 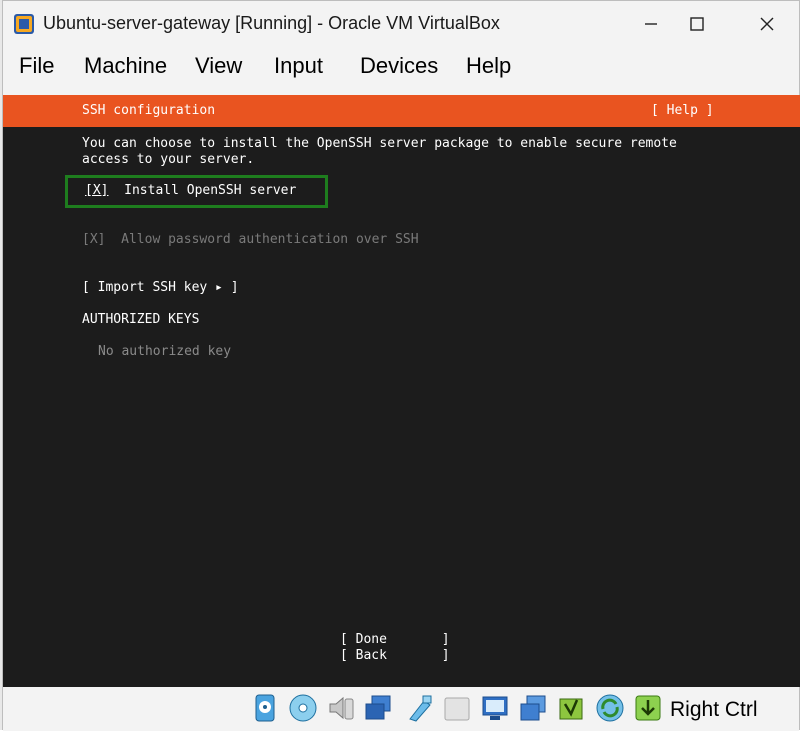 I want to click on audio-icon, so click(x=341, y=708).